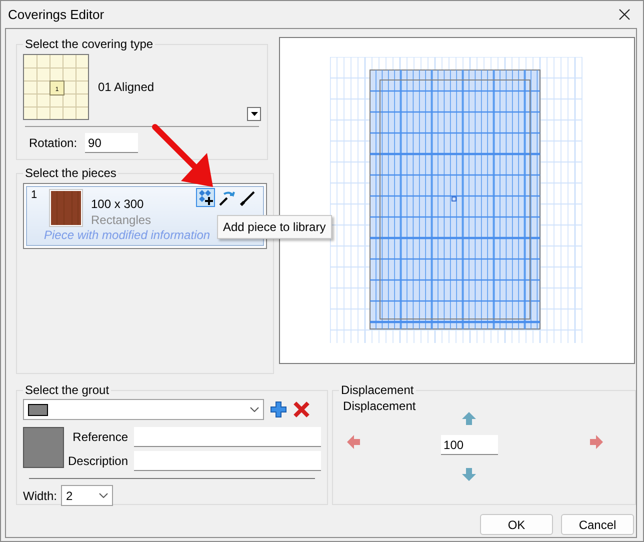 Image resolution: width=644 pixels, height=542 pixels. I want to click on reference-label: Reference, so click(100, 437).